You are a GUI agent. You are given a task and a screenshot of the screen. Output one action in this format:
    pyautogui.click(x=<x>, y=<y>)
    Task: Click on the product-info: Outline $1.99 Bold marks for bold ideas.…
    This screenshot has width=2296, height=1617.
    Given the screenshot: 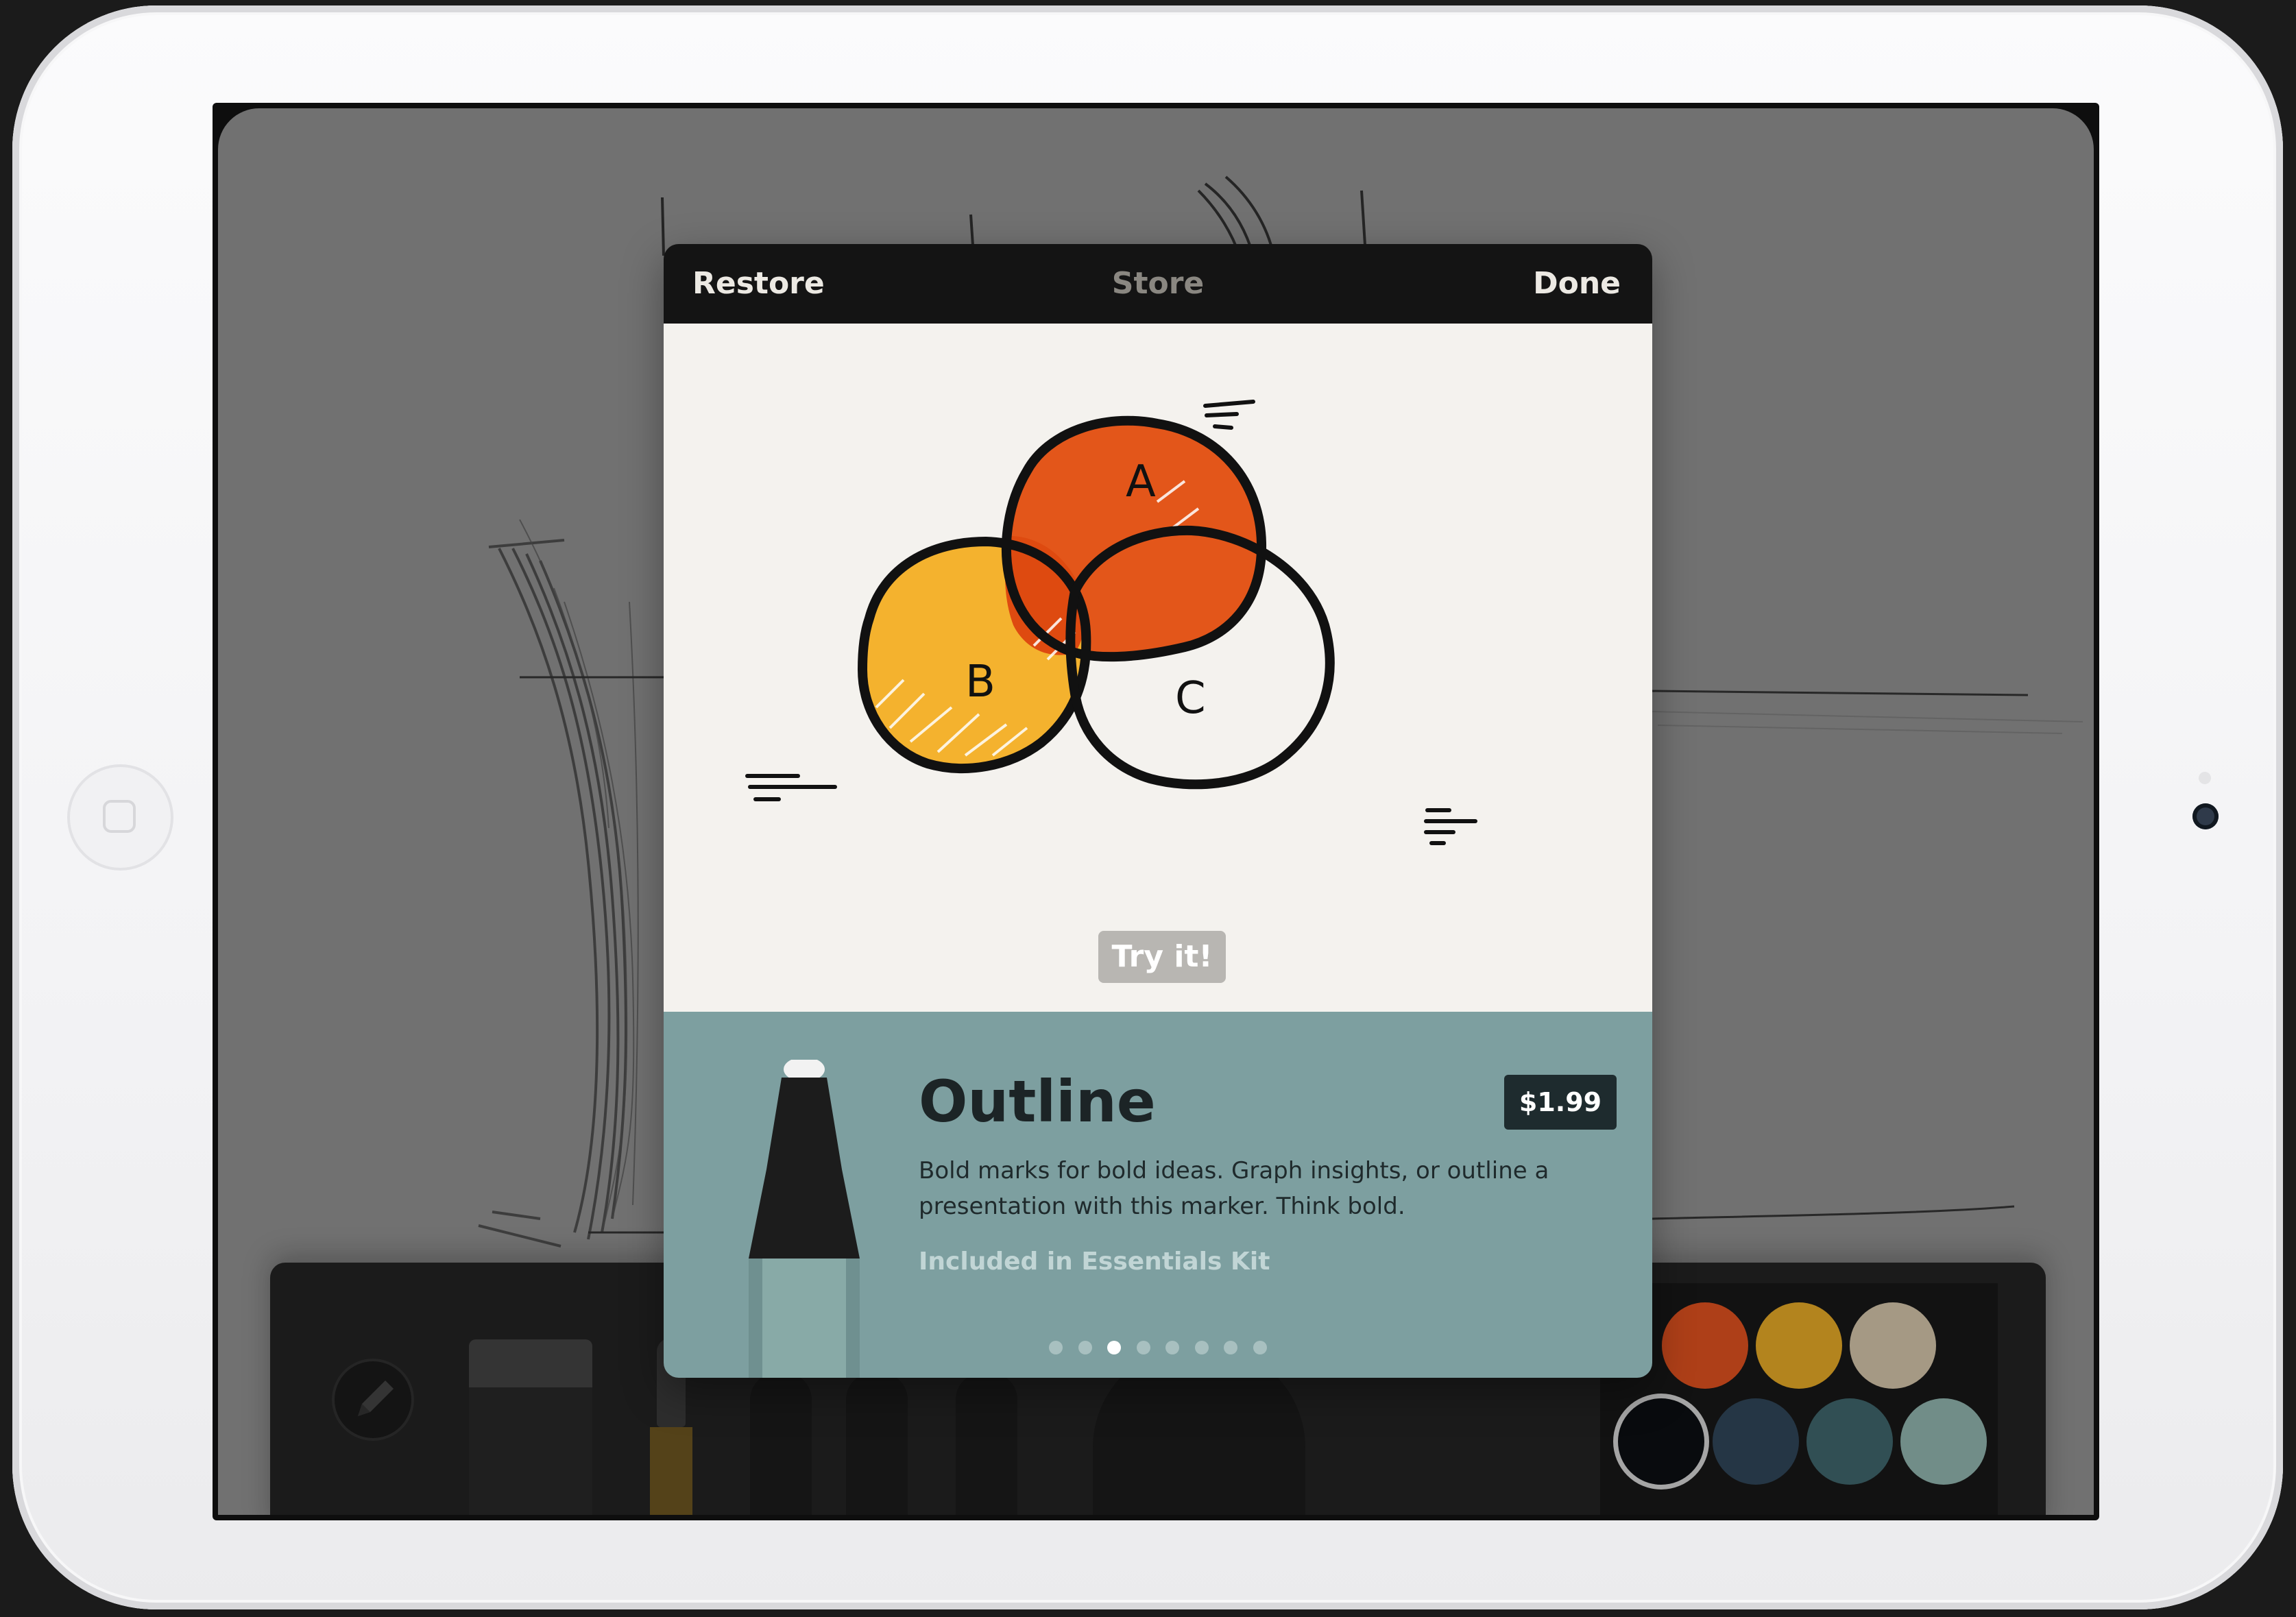 What is the action you would take?
    pyautogui.click(x=1158, y=1195)
    